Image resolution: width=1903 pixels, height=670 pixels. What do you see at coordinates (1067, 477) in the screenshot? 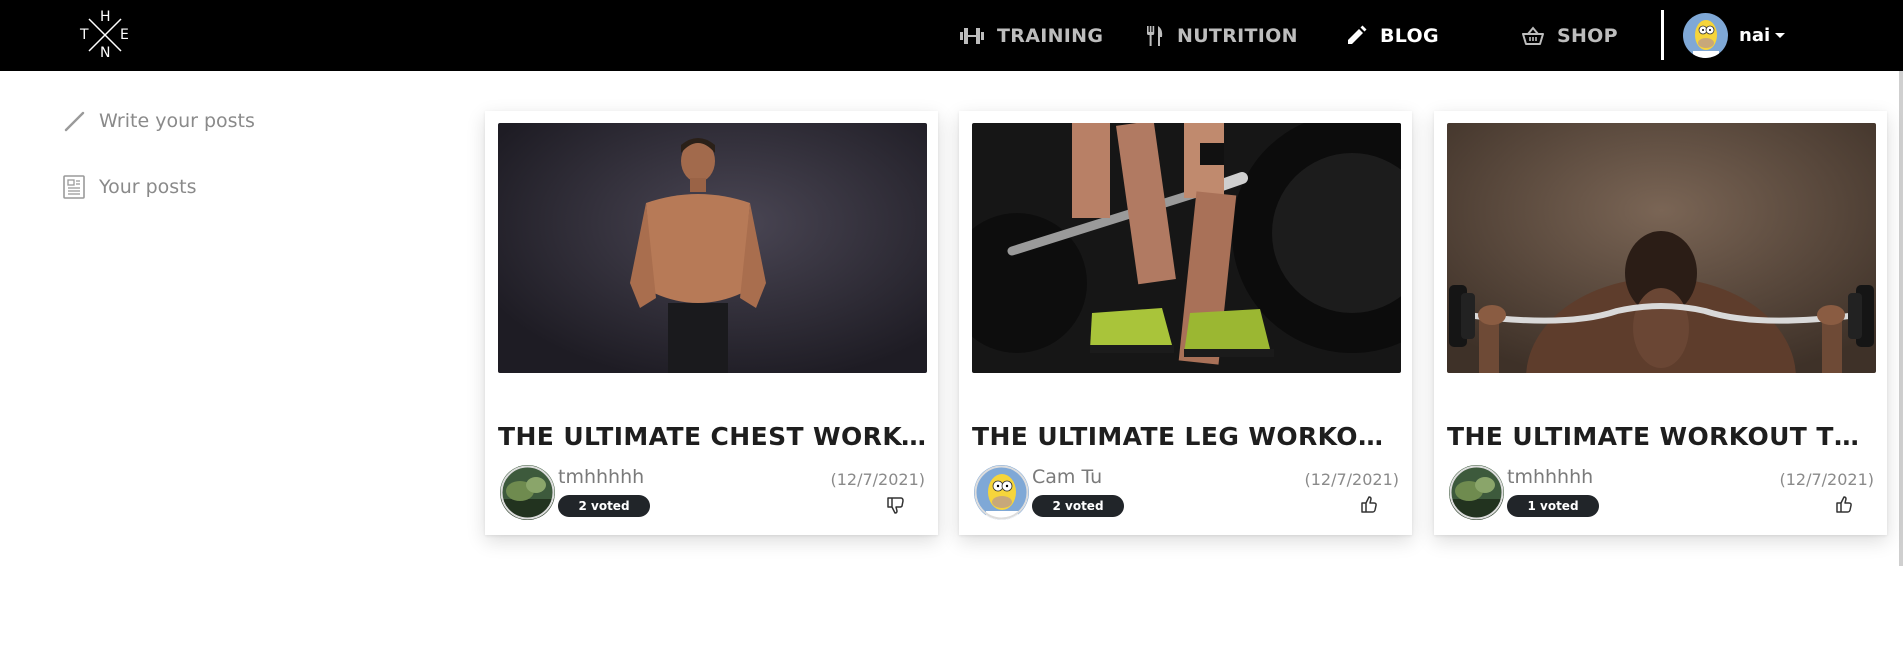
I see `post-author: Cam Tu` at bounding box center [1067, 477].